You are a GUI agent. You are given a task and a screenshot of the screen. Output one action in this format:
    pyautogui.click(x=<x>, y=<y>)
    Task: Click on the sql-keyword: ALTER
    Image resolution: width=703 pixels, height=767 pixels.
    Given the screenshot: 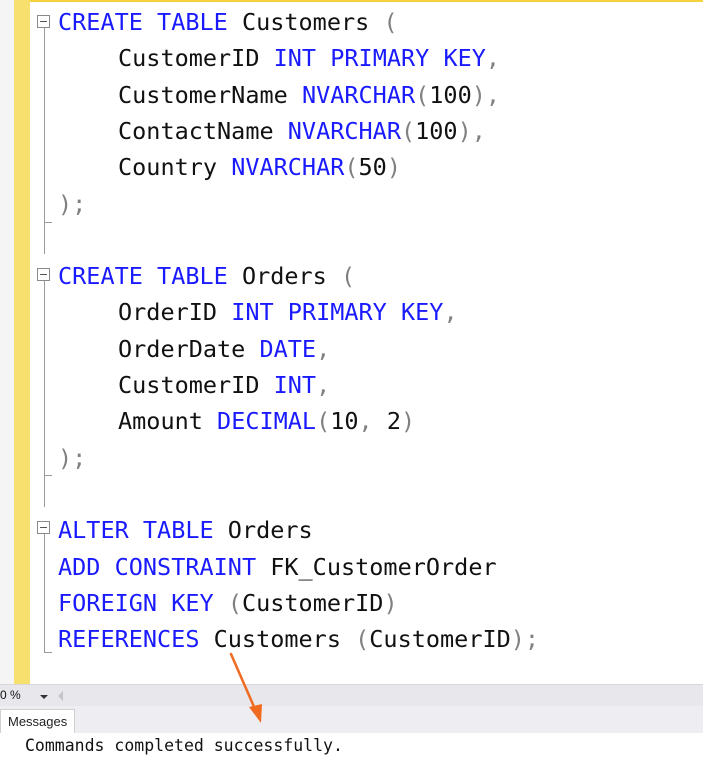 What is the action you would take?
    pyautogui.click(x=93, y=530)
    